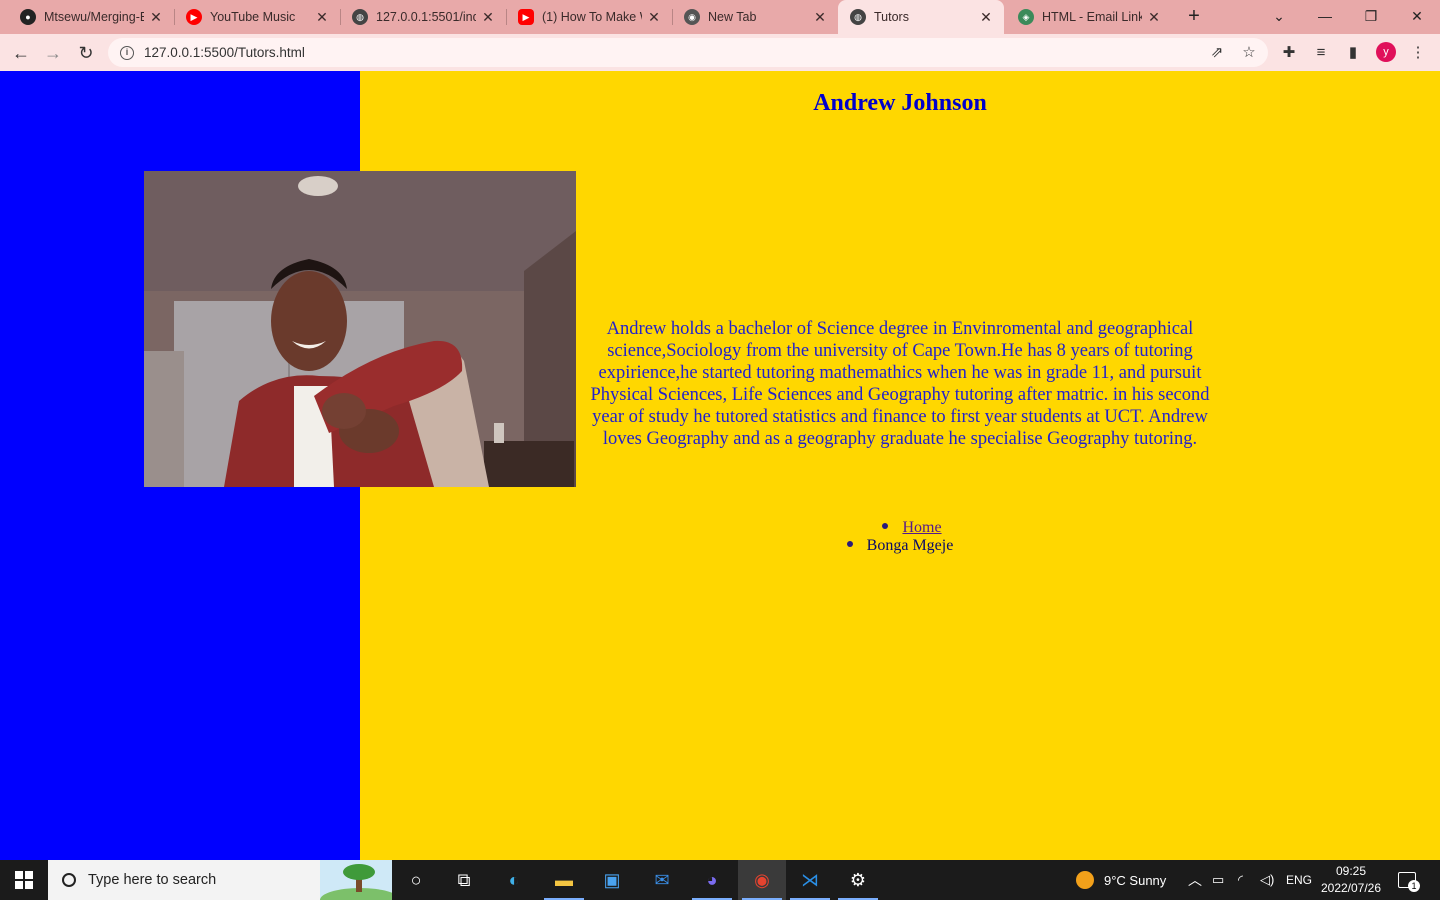  I want to click on battery-icon: ▭, so click(1218, 880).